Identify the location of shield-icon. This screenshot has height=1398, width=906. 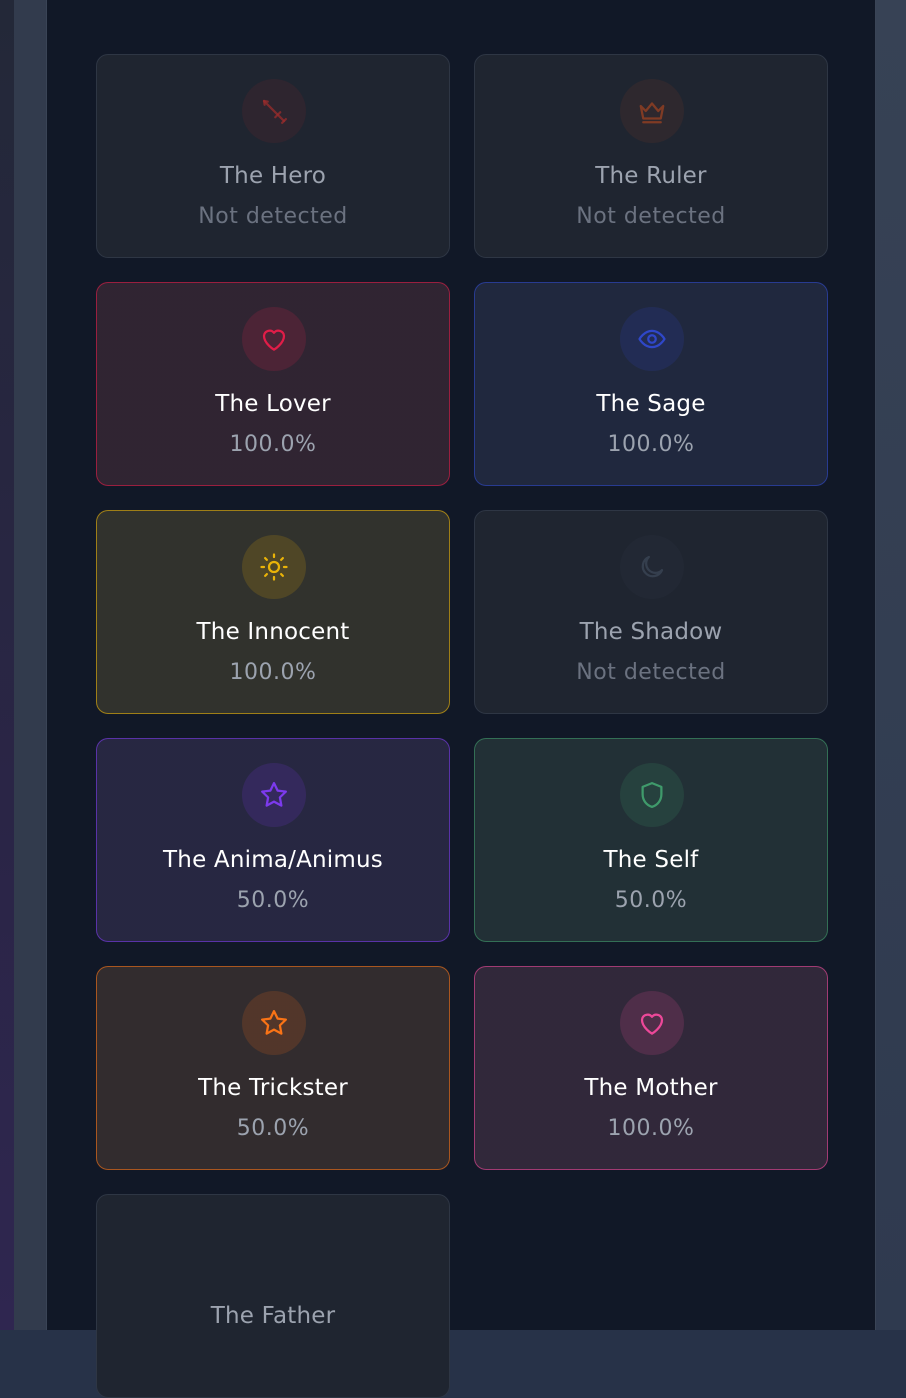
(652, 795).